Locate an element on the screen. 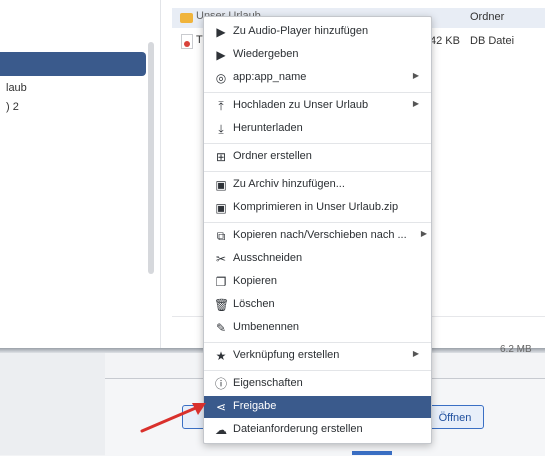 This screenshot has height=456, width=545. menu-item-label: Zu Audio-Player hinzufügen is located at coordinates (301, 31).